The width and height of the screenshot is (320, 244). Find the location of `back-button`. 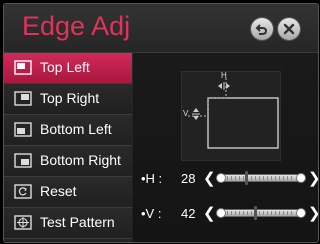

back-button is located at coordinates (262, 29).